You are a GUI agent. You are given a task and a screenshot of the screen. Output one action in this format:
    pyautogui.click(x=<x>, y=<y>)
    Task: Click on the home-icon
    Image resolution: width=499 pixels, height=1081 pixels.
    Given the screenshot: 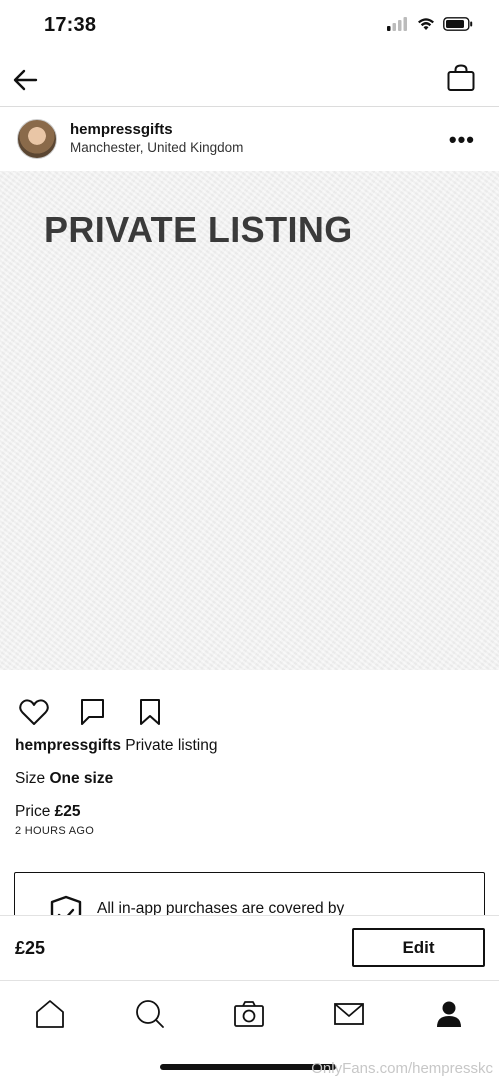 What is the action you would take?
    pyautogui.click(x=50, y=1014)
    